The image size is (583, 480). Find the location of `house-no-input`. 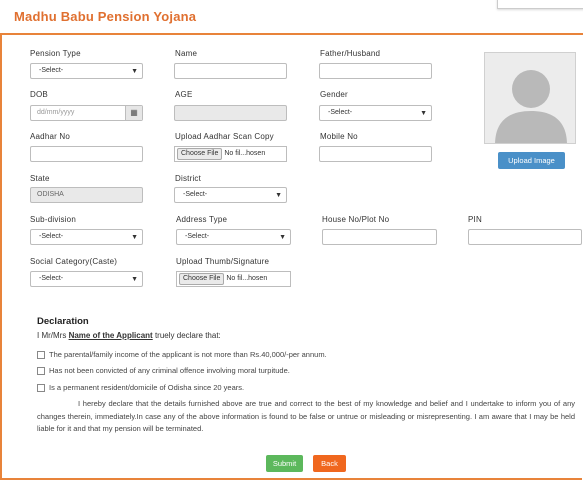

house-no-input is located at coordinates (379, 237).